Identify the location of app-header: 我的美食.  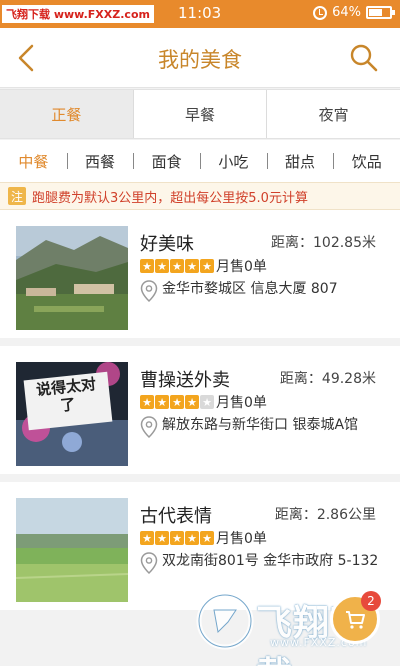
(200, 58).